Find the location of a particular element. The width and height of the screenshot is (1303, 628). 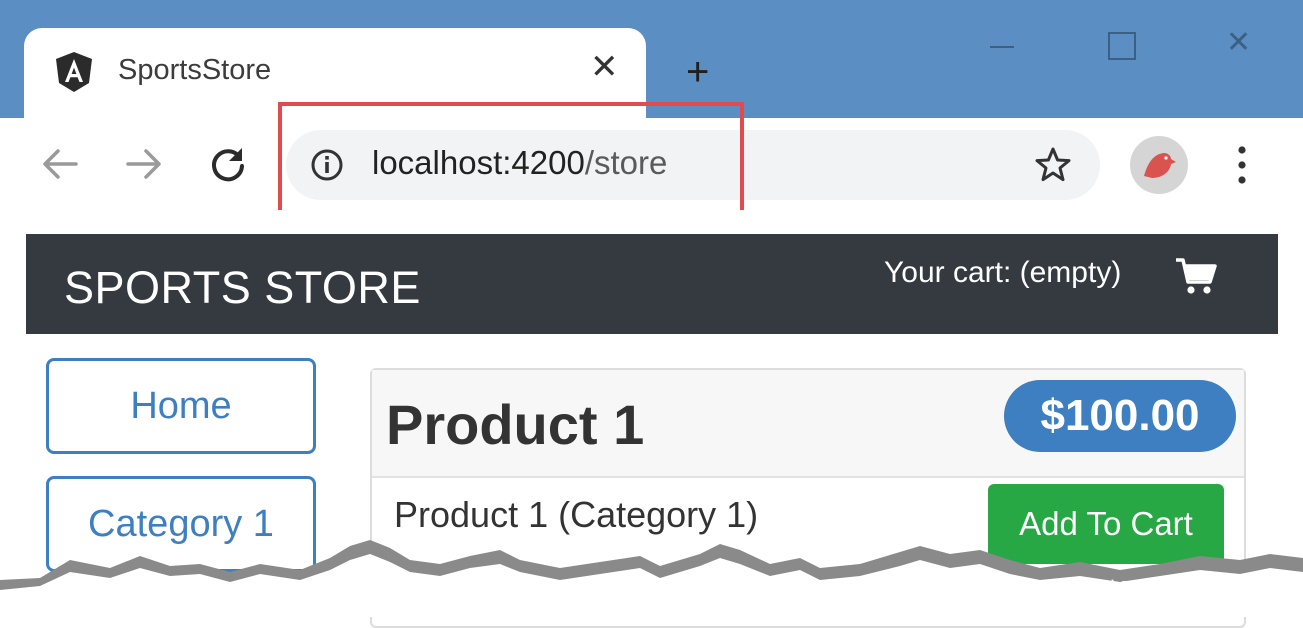

product-name: Product 1 is located at coordinates (515, 424).